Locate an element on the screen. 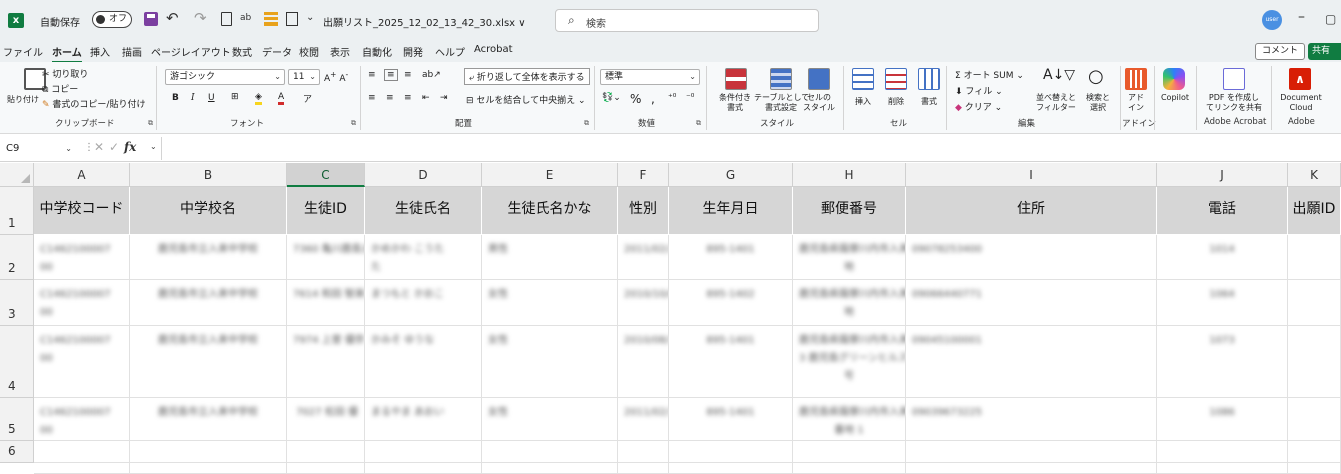  percent-icon: % is located at coordinates (635, 99).